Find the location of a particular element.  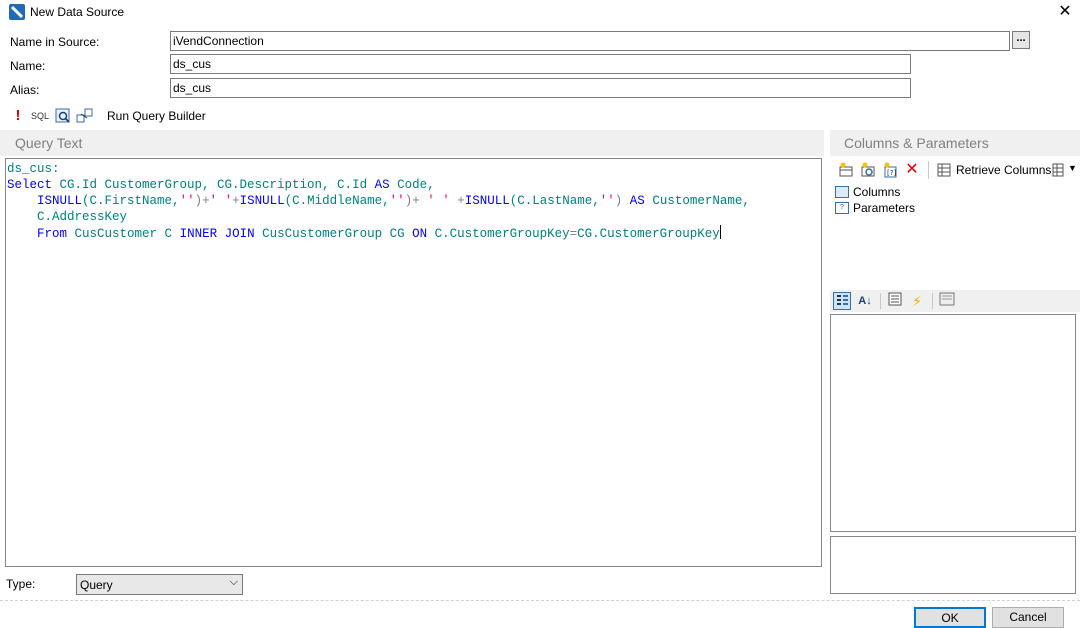

query-builder-icon is located at coordinates (84, 116).